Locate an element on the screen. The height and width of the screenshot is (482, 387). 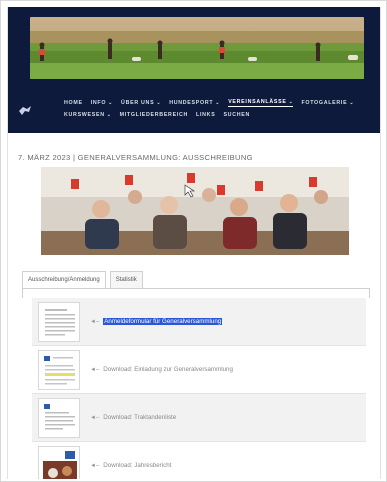
list-item: ◄– Download: Jahresbericht is located at coordinates (199, 460).